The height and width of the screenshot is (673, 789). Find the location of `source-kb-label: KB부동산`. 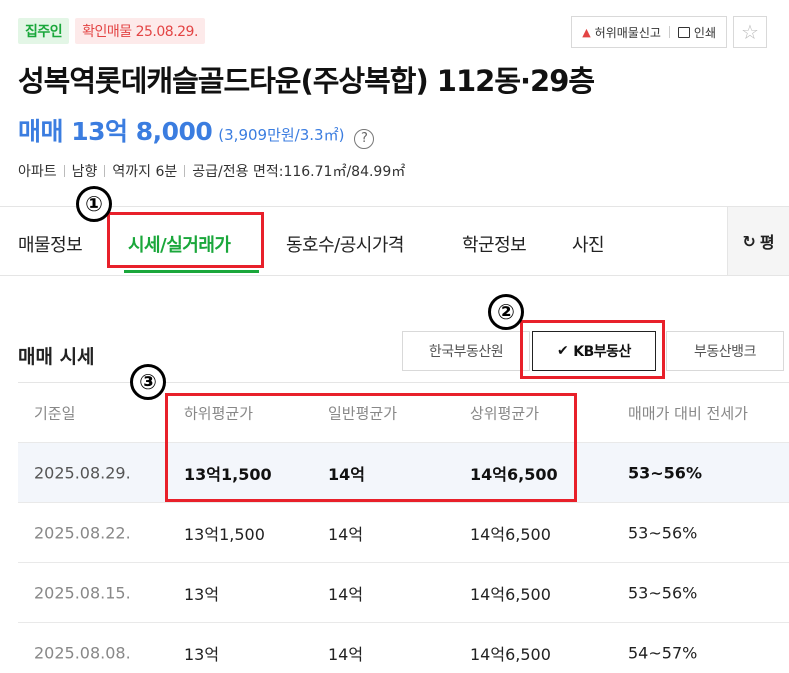

source-kb-label: KB부동산 is located at coordinates (602, 352).